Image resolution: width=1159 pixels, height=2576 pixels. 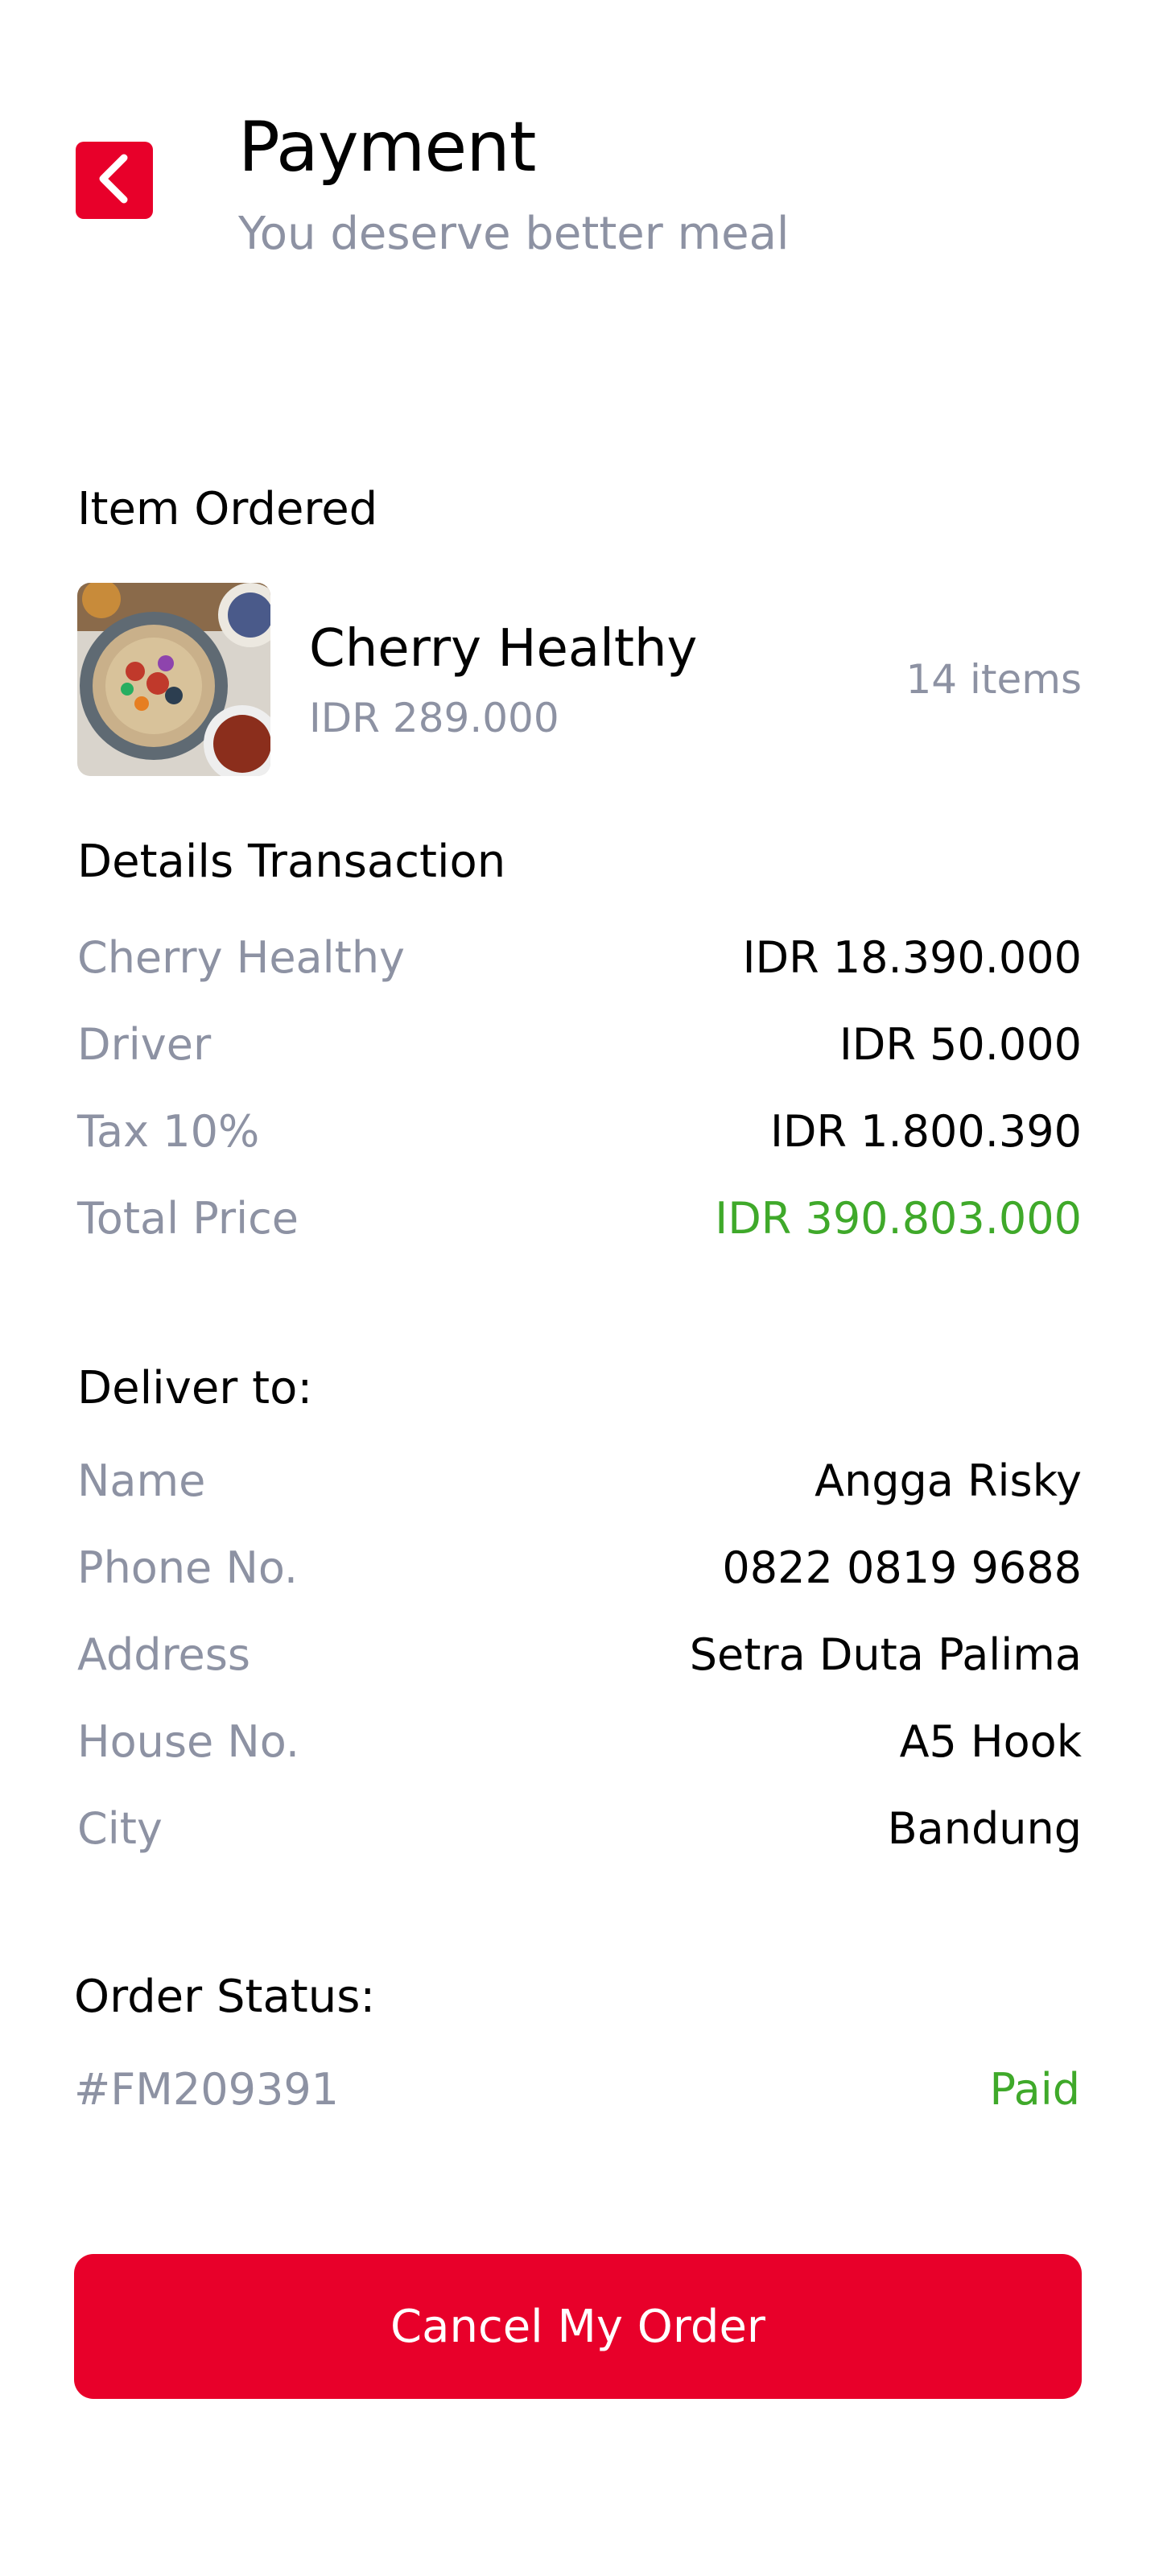 I want to click on row-value: IDR 50.000, so click(x=961, y=1044).